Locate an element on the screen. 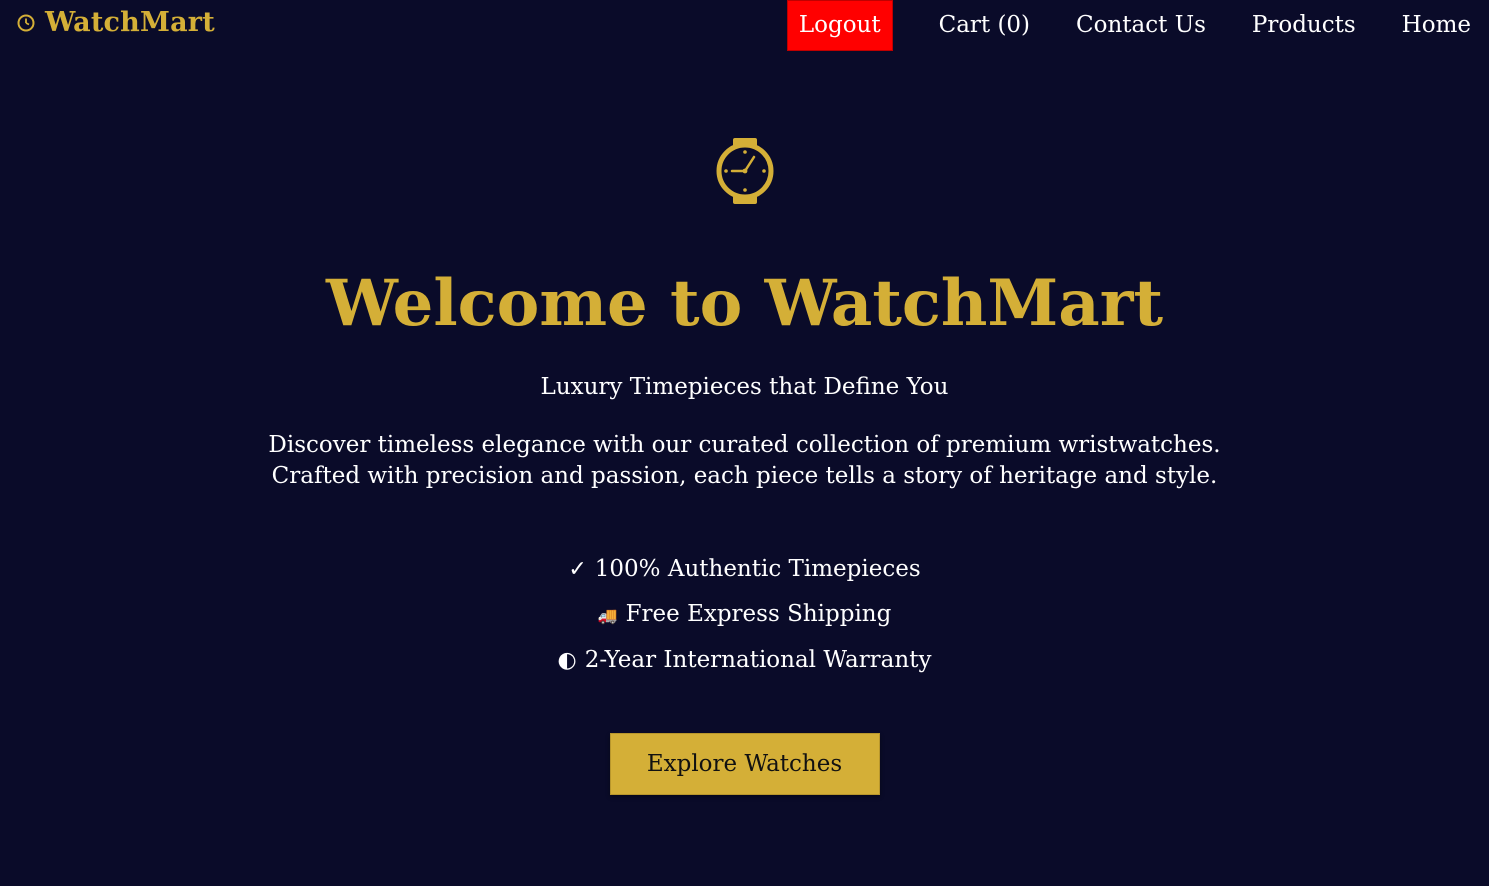 The image size is (1489, 886). nav-links: Logout Cart (0) Contact Us Products Home is located at coordinates (1128, 25).